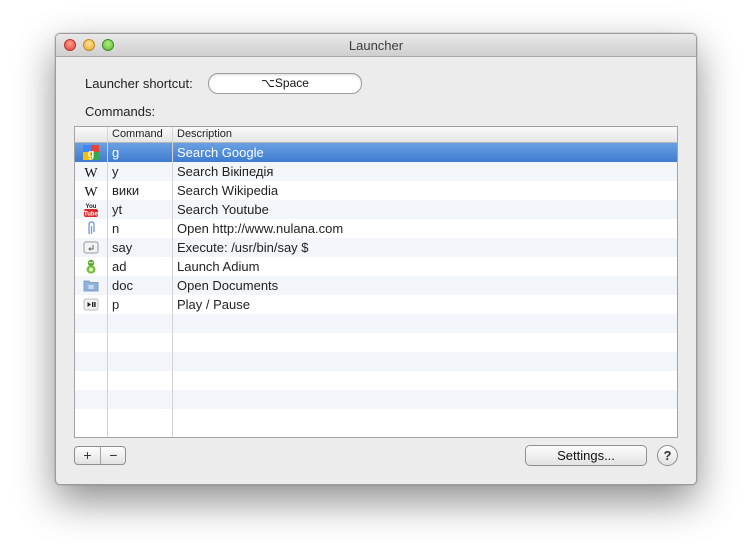 This screenshot has height=559, width=750. What do you see at coordinates (137, 134) in the screenshot?
I see `header-command: Command` at bounding box center [137, 134].